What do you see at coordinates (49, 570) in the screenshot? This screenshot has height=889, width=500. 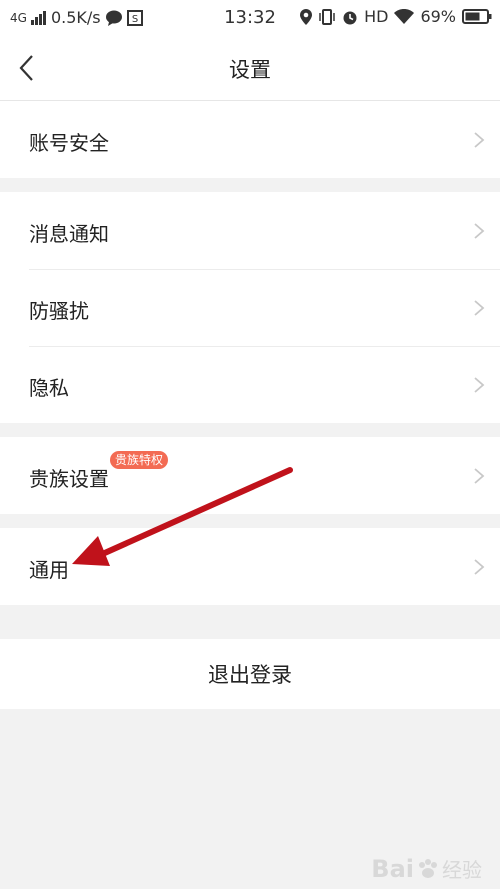 I see `row-label: 通用` at bounding box center [49, 570].